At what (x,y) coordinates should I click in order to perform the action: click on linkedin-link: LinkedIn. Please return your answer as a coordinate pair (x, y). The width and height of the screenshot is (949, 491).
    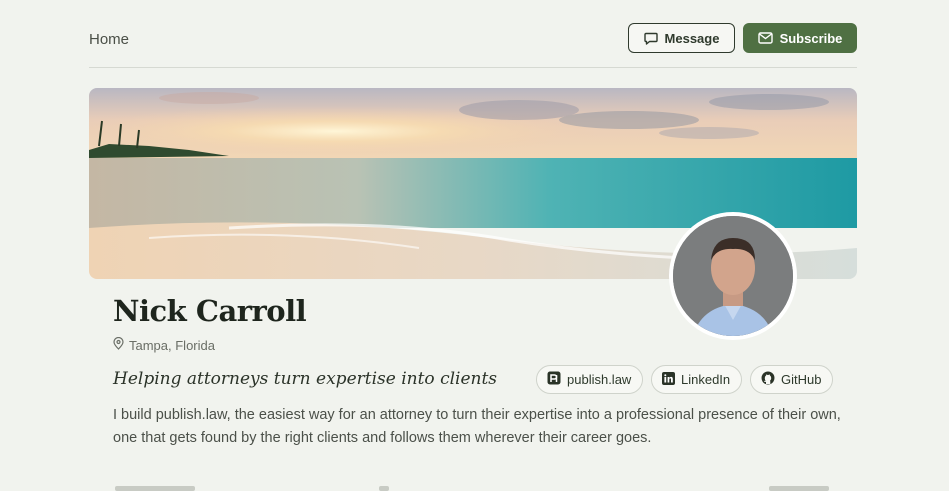
    Looking at the image, I should click on (696, 379).